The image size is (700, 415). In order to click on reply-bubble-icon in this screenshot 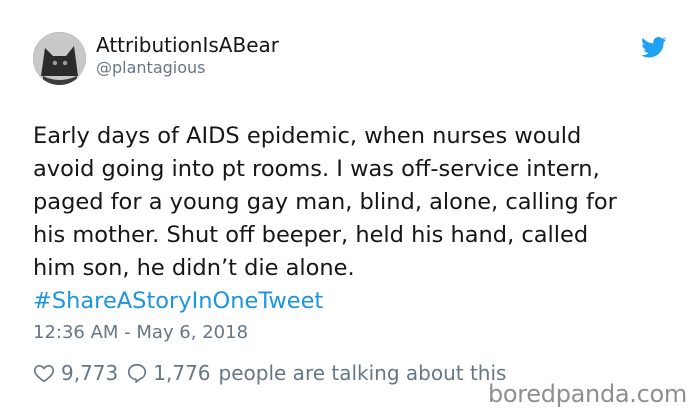, I will do `click(137, 373)`.